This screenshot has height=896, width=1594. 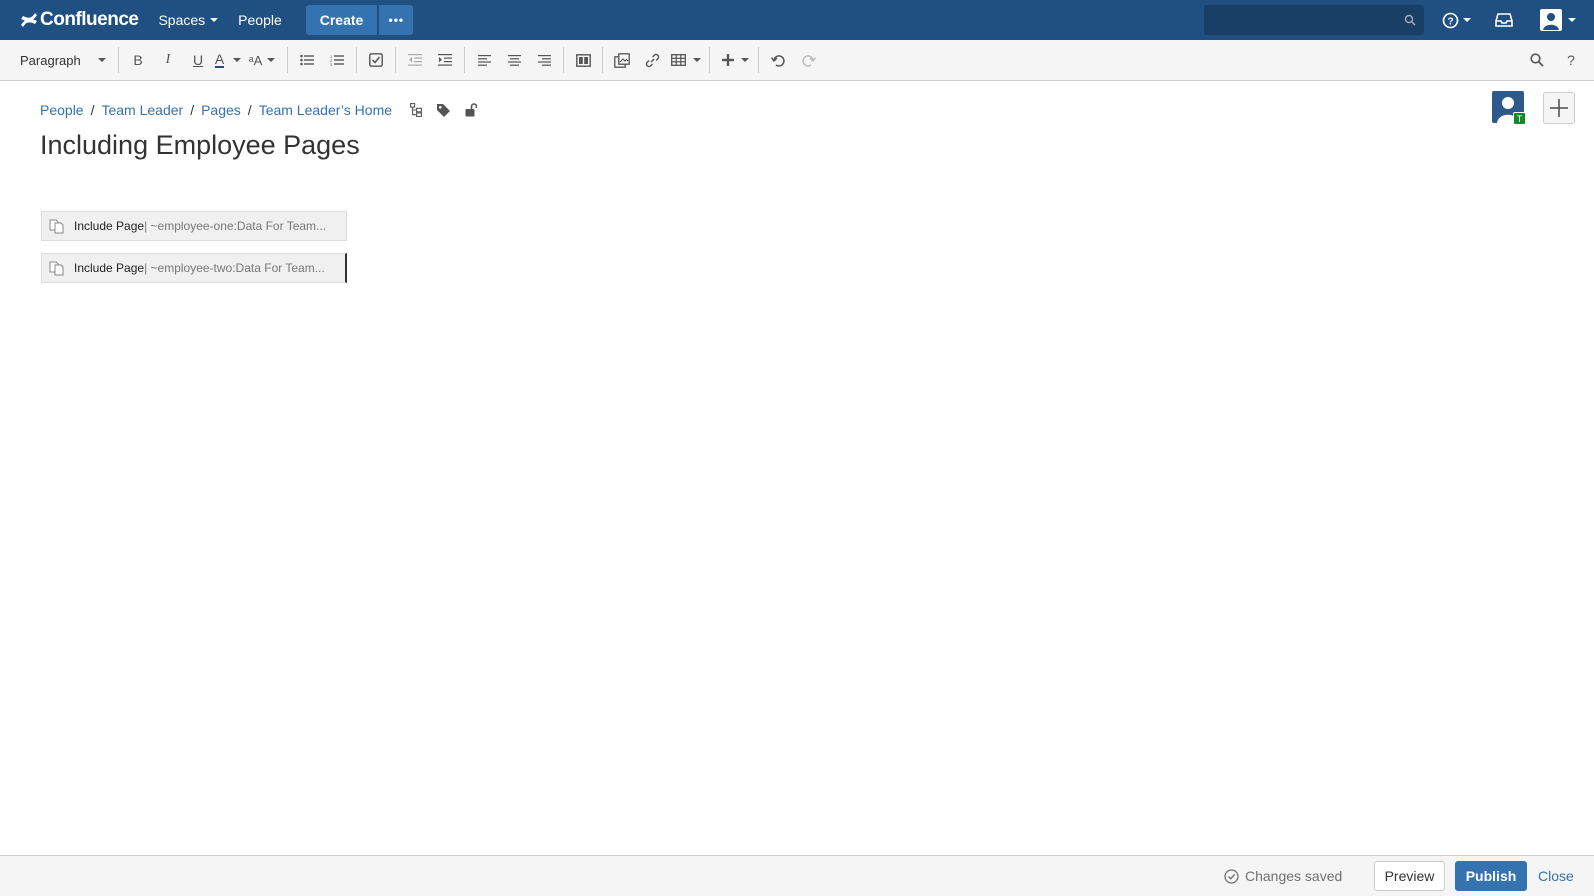 I want to click on insert-link-button, so click(x=652, y=60).